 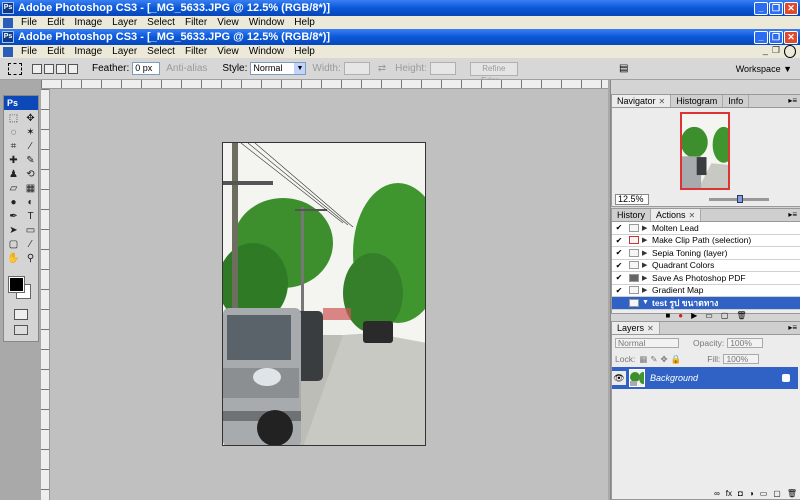 I want to click on quick-mask-icon, so click(x=21, y=314).